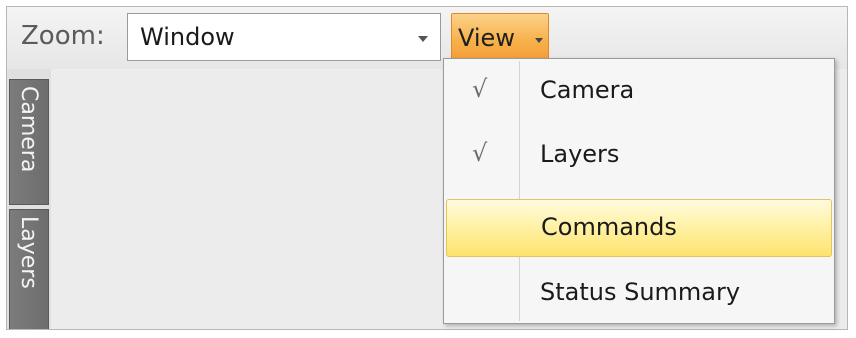 The image size is (856, 338). I want to click on side-tab-layers: Layers, so click(29, 269).